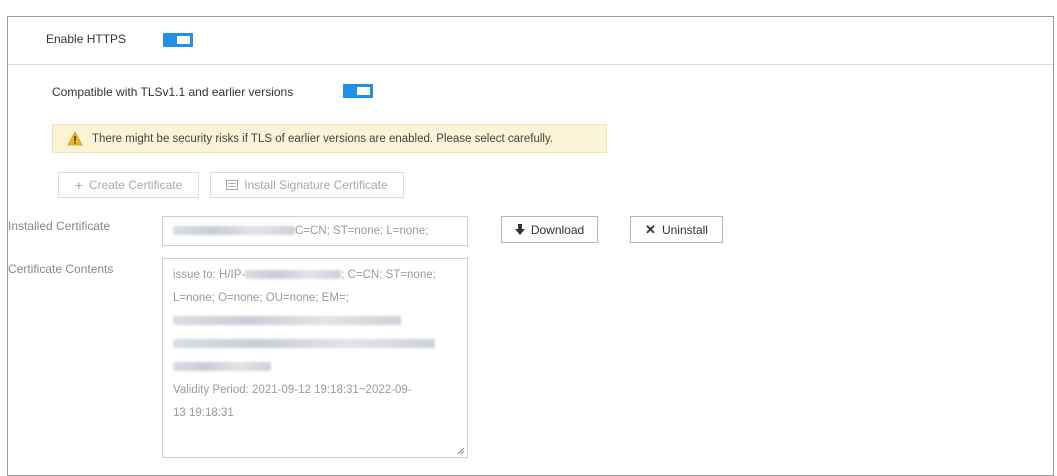 This screenshot has width=1057, height=476. I want to click on install-signature-label: Install Signature Certificate, so click(316, 185).